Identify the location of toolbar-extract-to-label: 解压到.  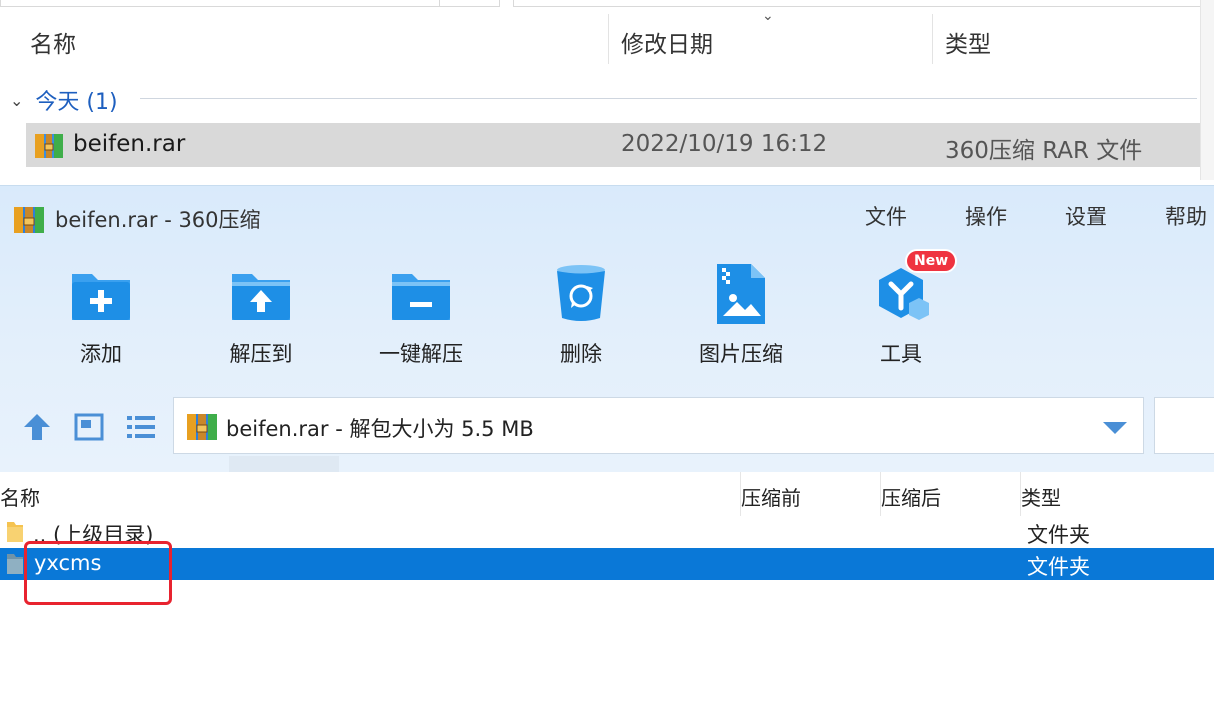
(261, 354).